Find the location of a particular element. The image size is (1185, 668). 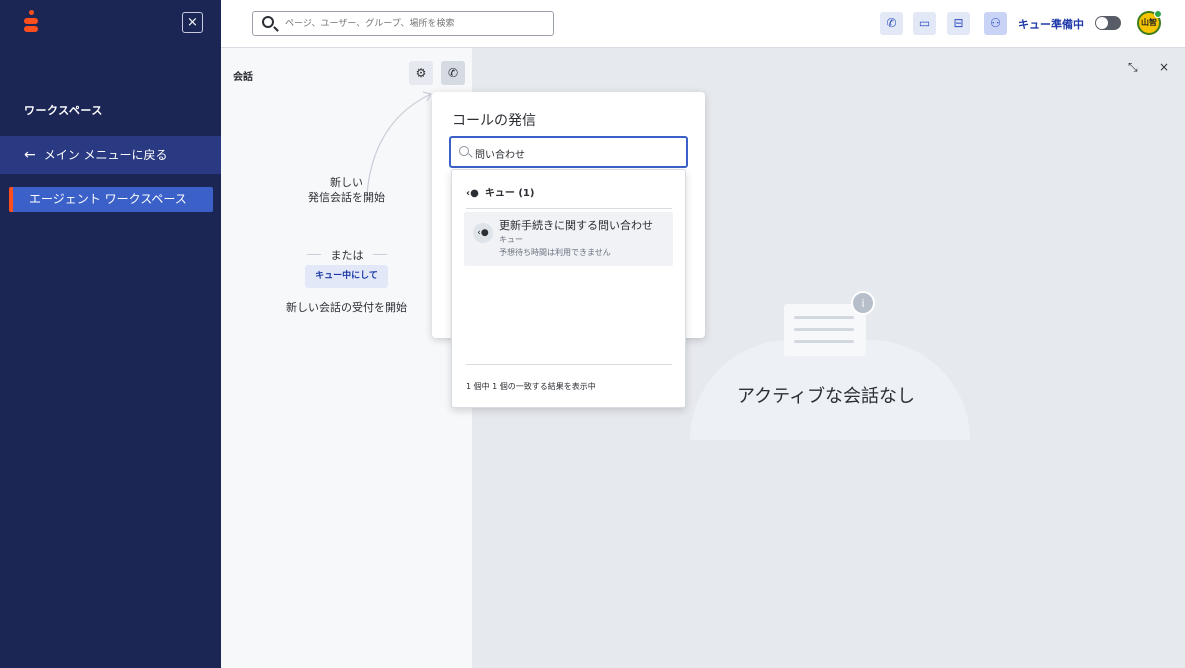

back-to-main-menu-button: ← メイン メニューに戻る is located at coordinates (110, 155).